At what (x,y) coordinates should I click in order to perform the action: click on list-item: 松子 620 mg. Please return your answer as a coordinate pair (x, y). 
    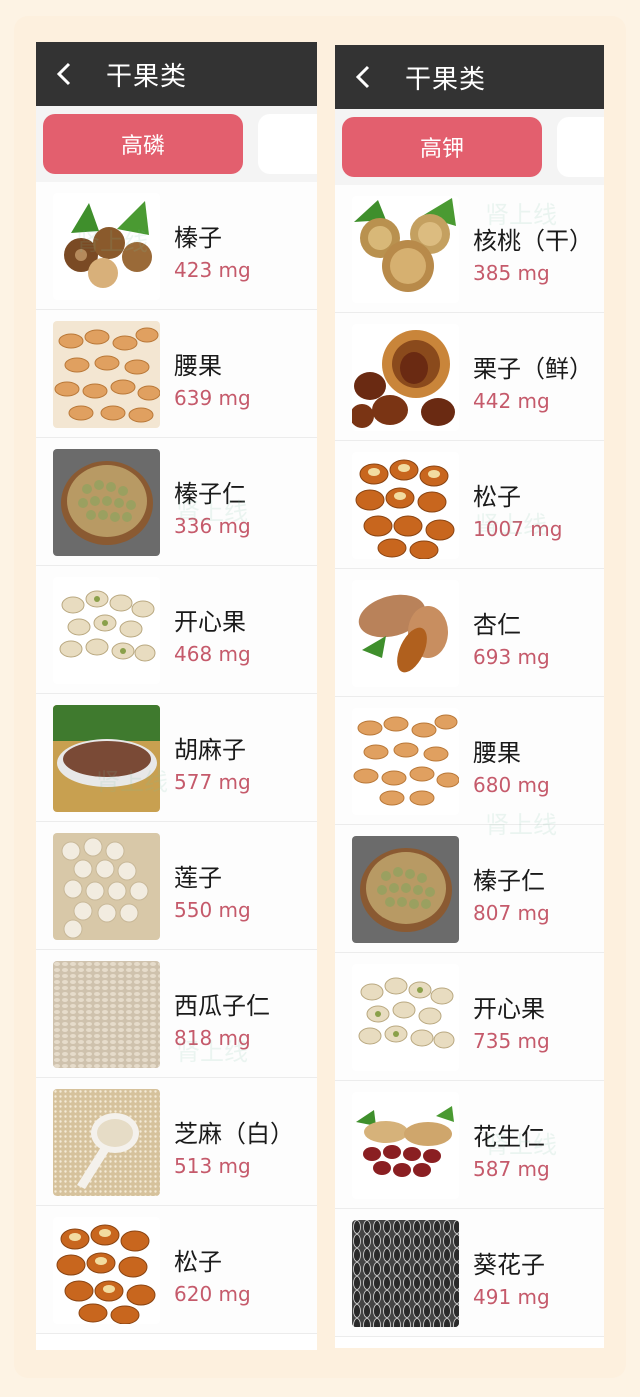
    Looking at the image, I should click on (176, 1270).